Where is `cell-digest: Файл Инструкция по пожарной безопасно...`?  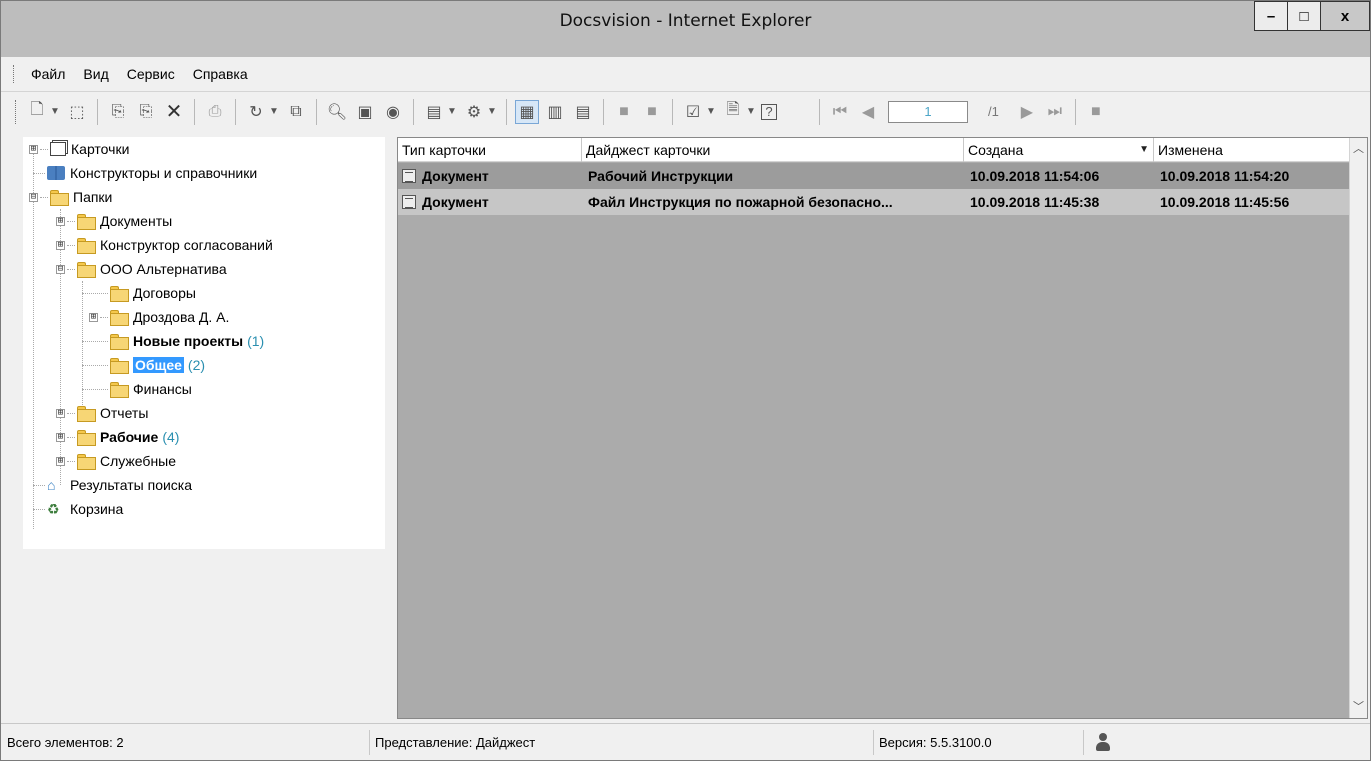
cell-digest: Файл Инструкция по пожарной безопасно... is located at coordinates (740, 202).